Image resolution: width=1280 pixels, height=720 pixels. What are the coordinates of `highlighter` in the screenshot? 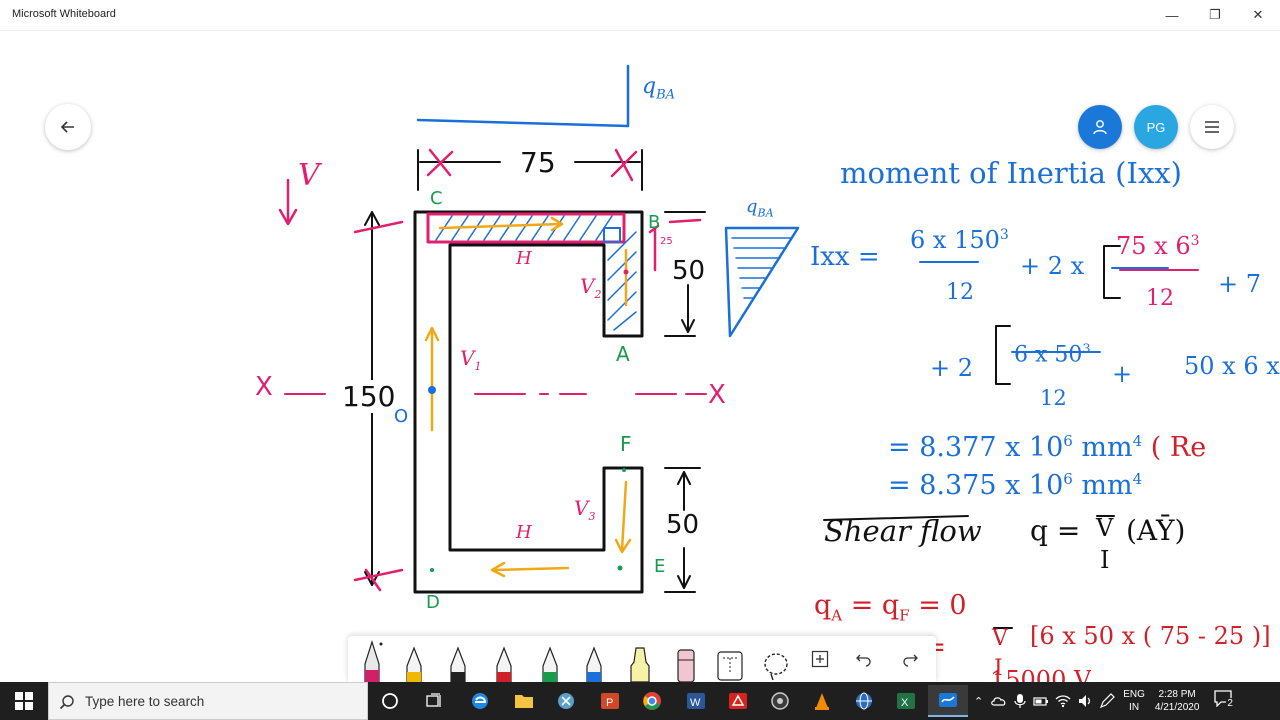 It's located at (640, 659).